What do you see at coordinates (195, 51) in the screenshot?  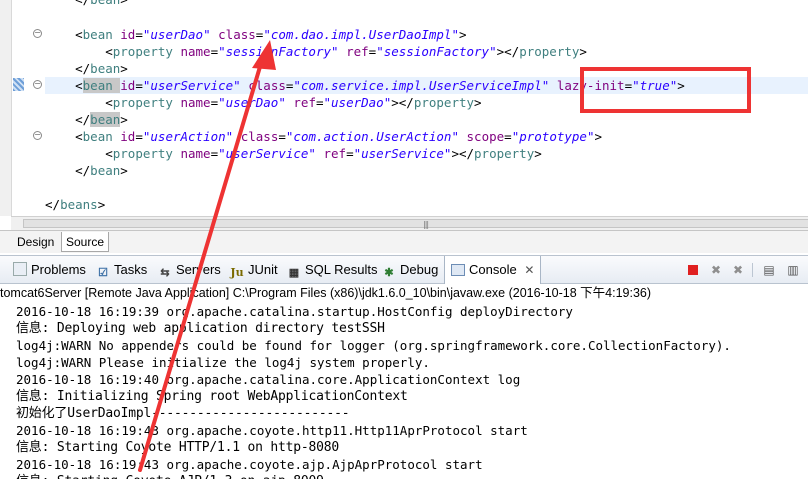 I see `code-token: name` at bounding box center [195, 51].